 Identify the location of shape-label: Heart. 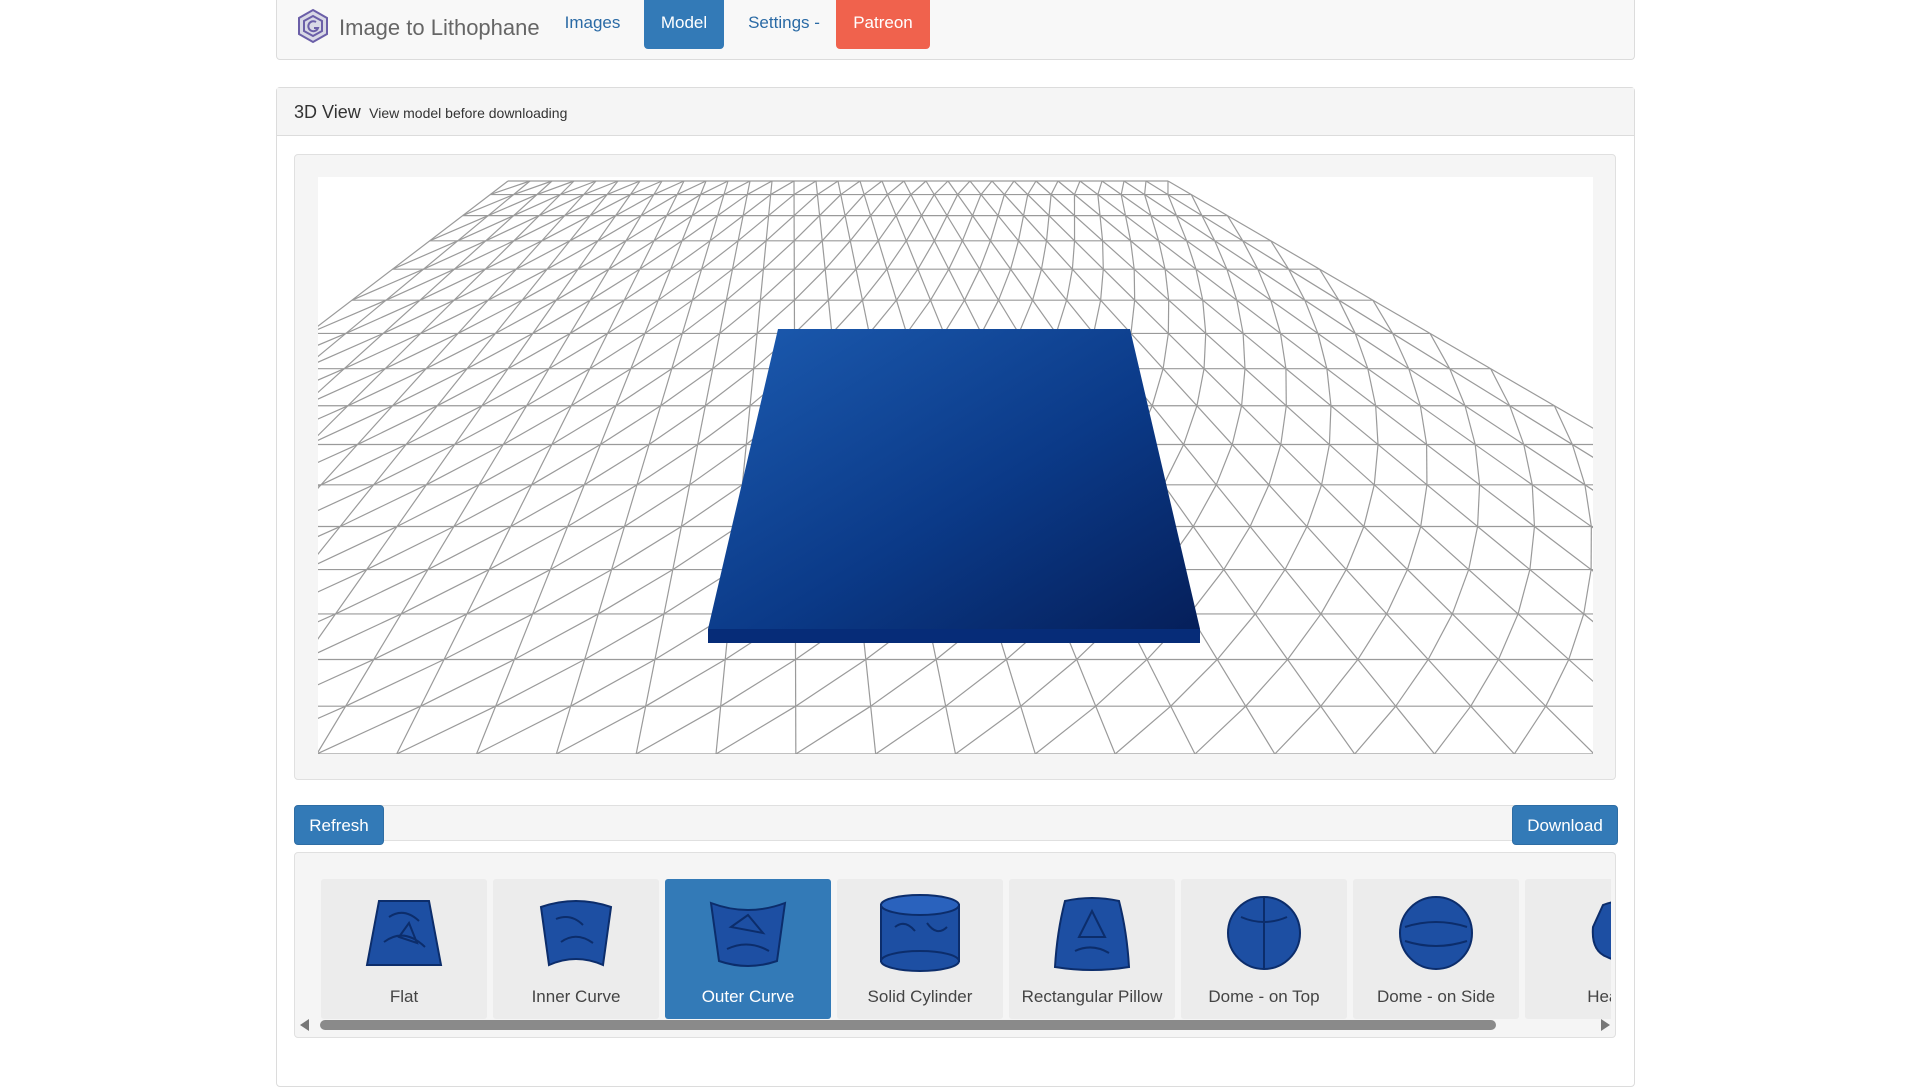
(1568, 997).